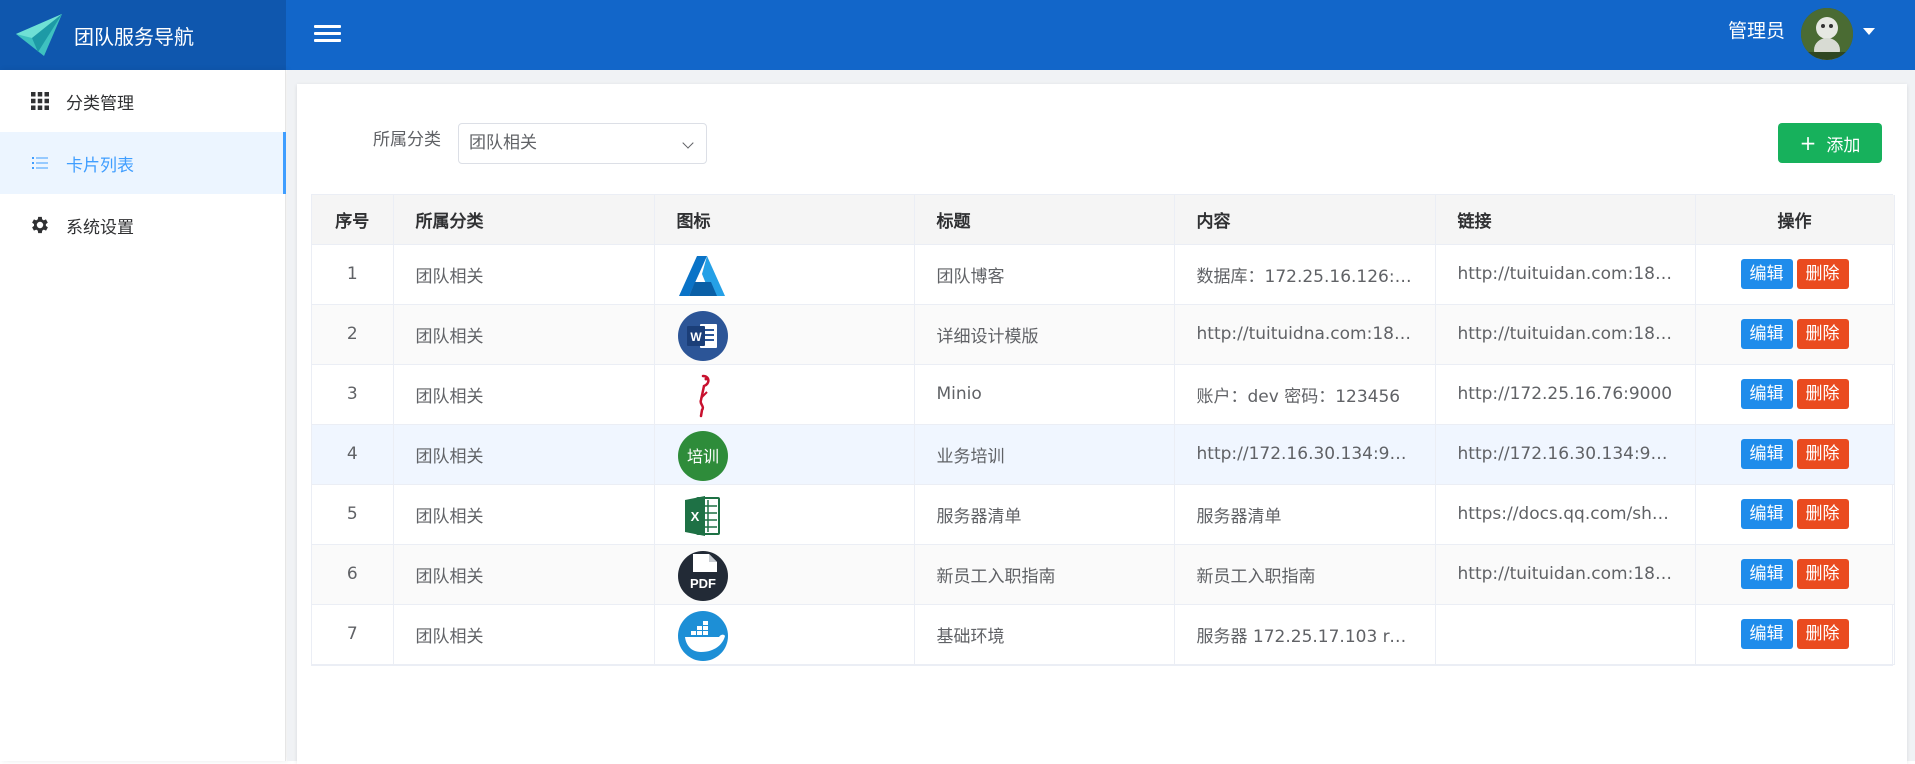 The height and width of the screenshot is (764, 1915). What do you see at coordinates (702, 515) in the screenshot?
I see `excel-sheet-icon: X` at bounding box center [702, 515].